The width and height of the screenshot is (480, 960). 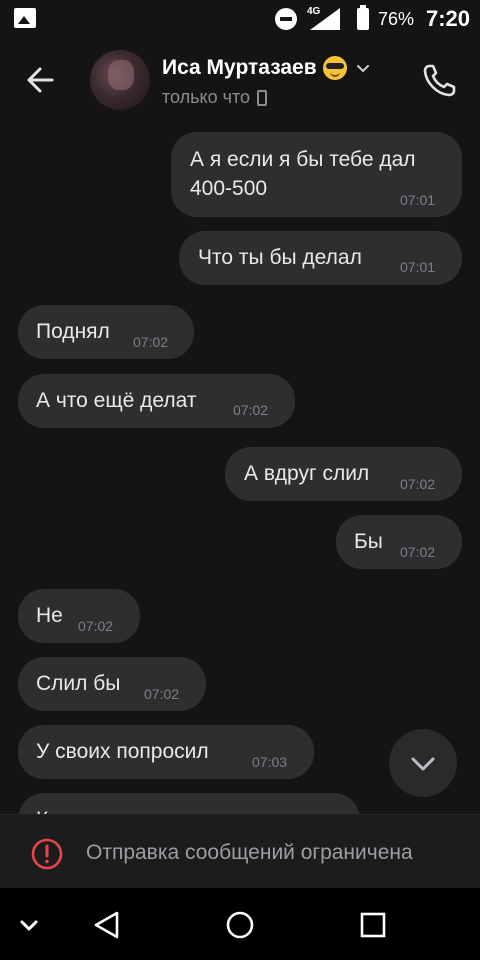 I want to click on battery-percent: 76%, so click(x=396, y=19).